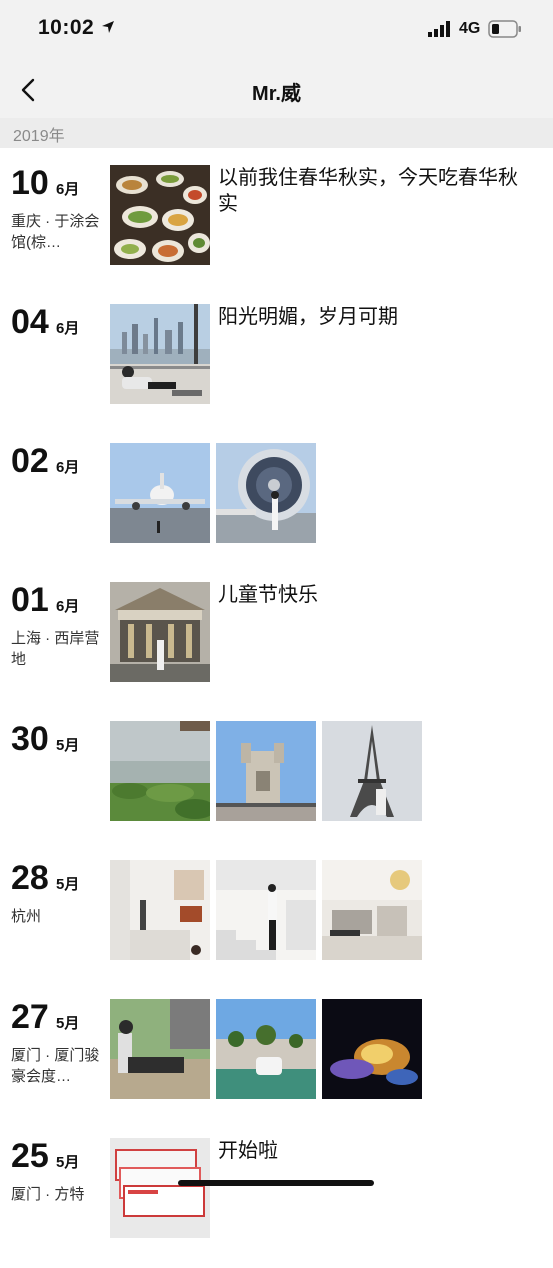  What do you see at coordinates (372, 771) in the screenshot?
I see `photo-thumbnail-eiffel-tower` at bounding box center [372, 771].